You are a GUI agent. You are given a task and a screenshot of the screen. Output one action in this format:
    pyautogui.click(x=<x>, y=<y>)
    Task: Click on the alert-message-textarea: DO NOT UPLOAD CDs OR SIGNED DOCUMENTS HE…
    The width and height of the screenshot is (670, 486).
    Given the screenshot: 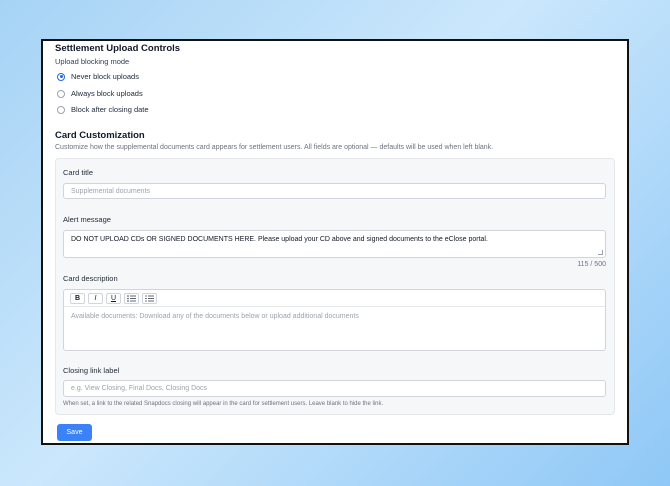 What is the action you would take?
    pyautogui.click(x=334, y=244)
    